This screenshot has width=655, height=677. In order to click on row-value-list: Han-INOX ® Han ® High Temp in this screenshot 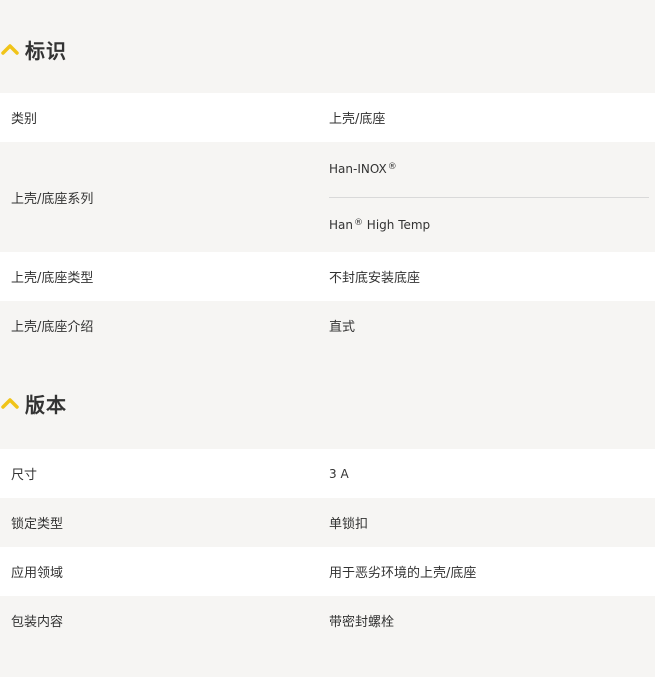, I will do `click(492, 197)`.